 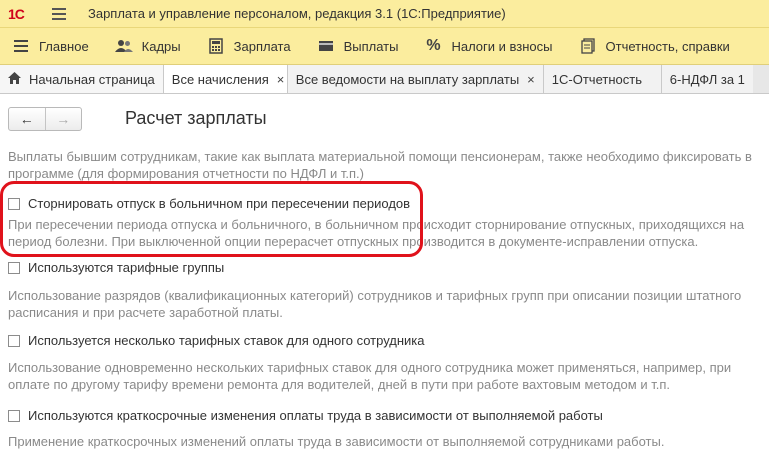 I want to click on tab-label: Все начисления, so click(x=220, y=79).